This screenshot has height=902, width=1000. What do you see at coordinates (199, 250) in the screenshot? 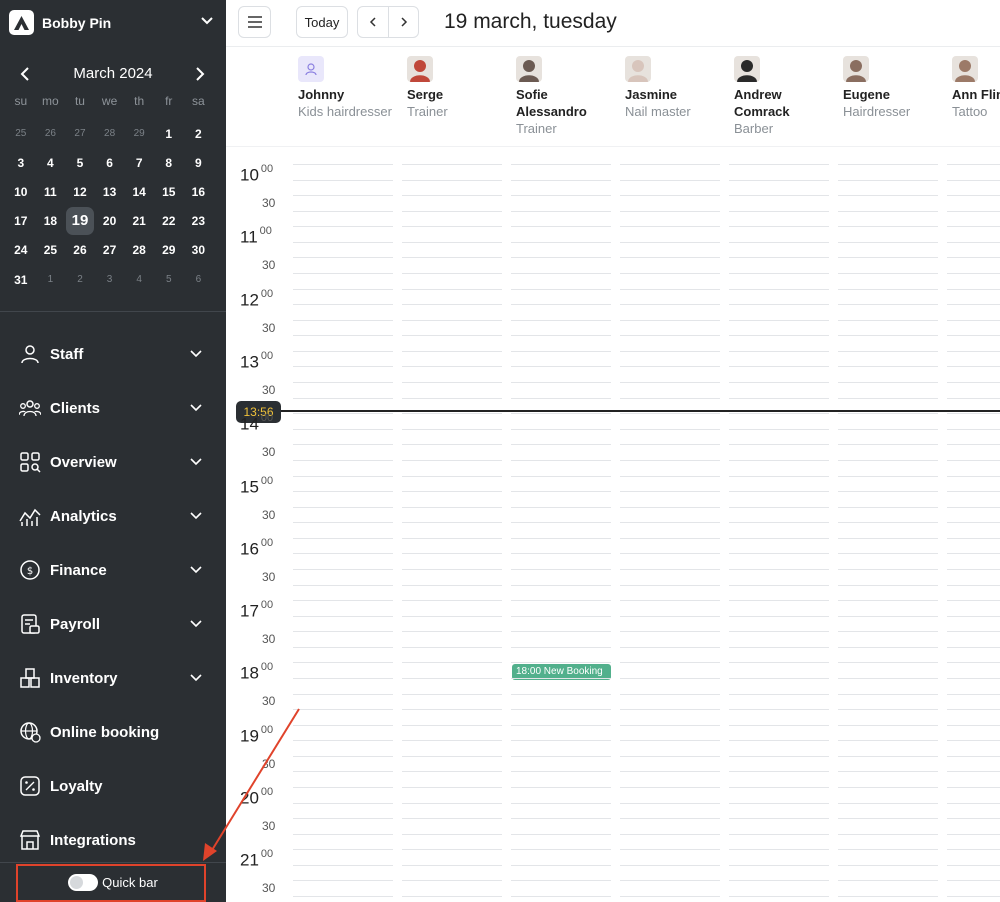
I see `calendar-day: 30` at bounding box center [199, 250].